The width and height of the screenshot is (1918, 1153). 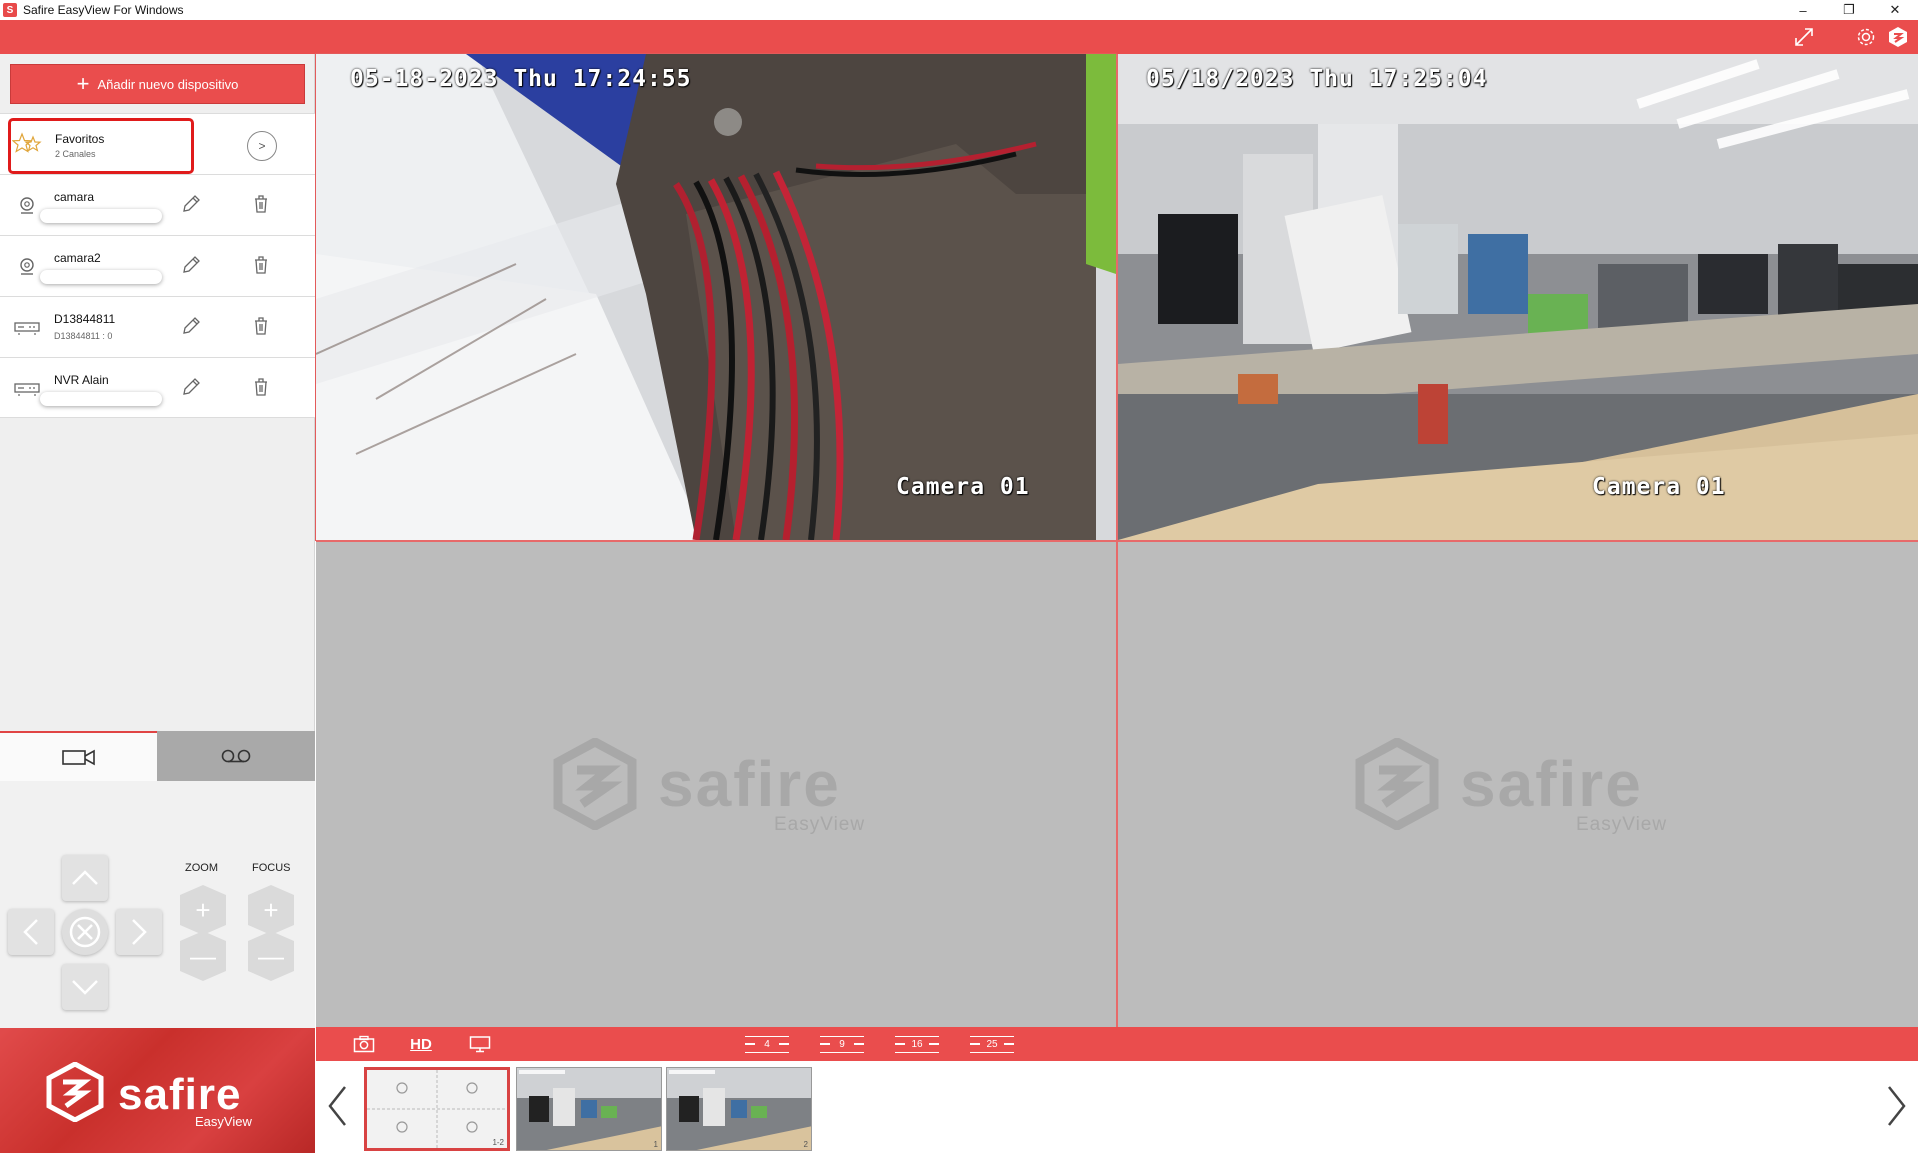 I want to click on ptz-left-button, so click(x=31, y=932).